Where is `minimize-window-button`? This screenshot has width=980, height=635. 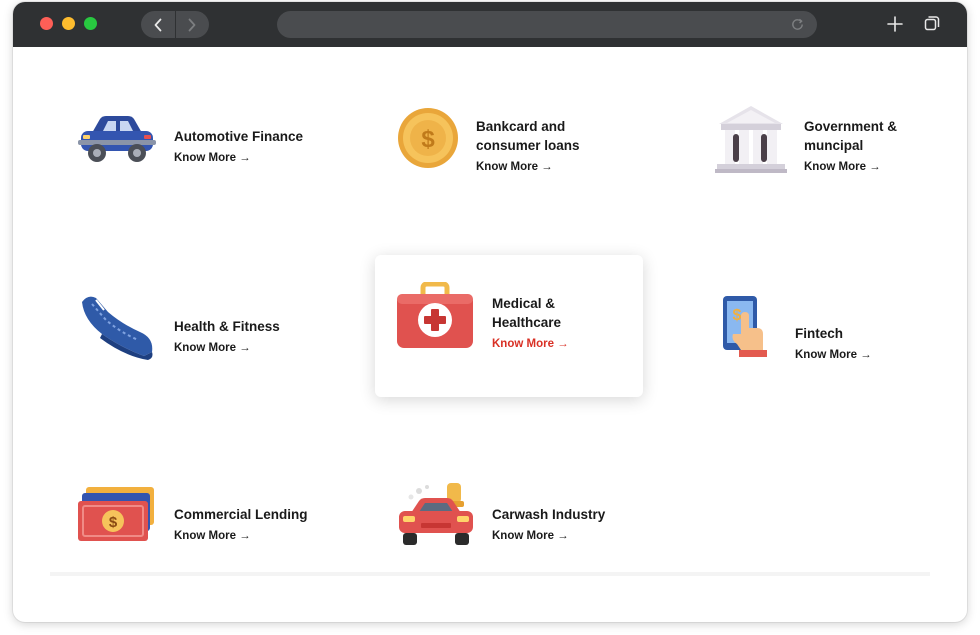 minimize-window-button is located at coordinates (68, 23).